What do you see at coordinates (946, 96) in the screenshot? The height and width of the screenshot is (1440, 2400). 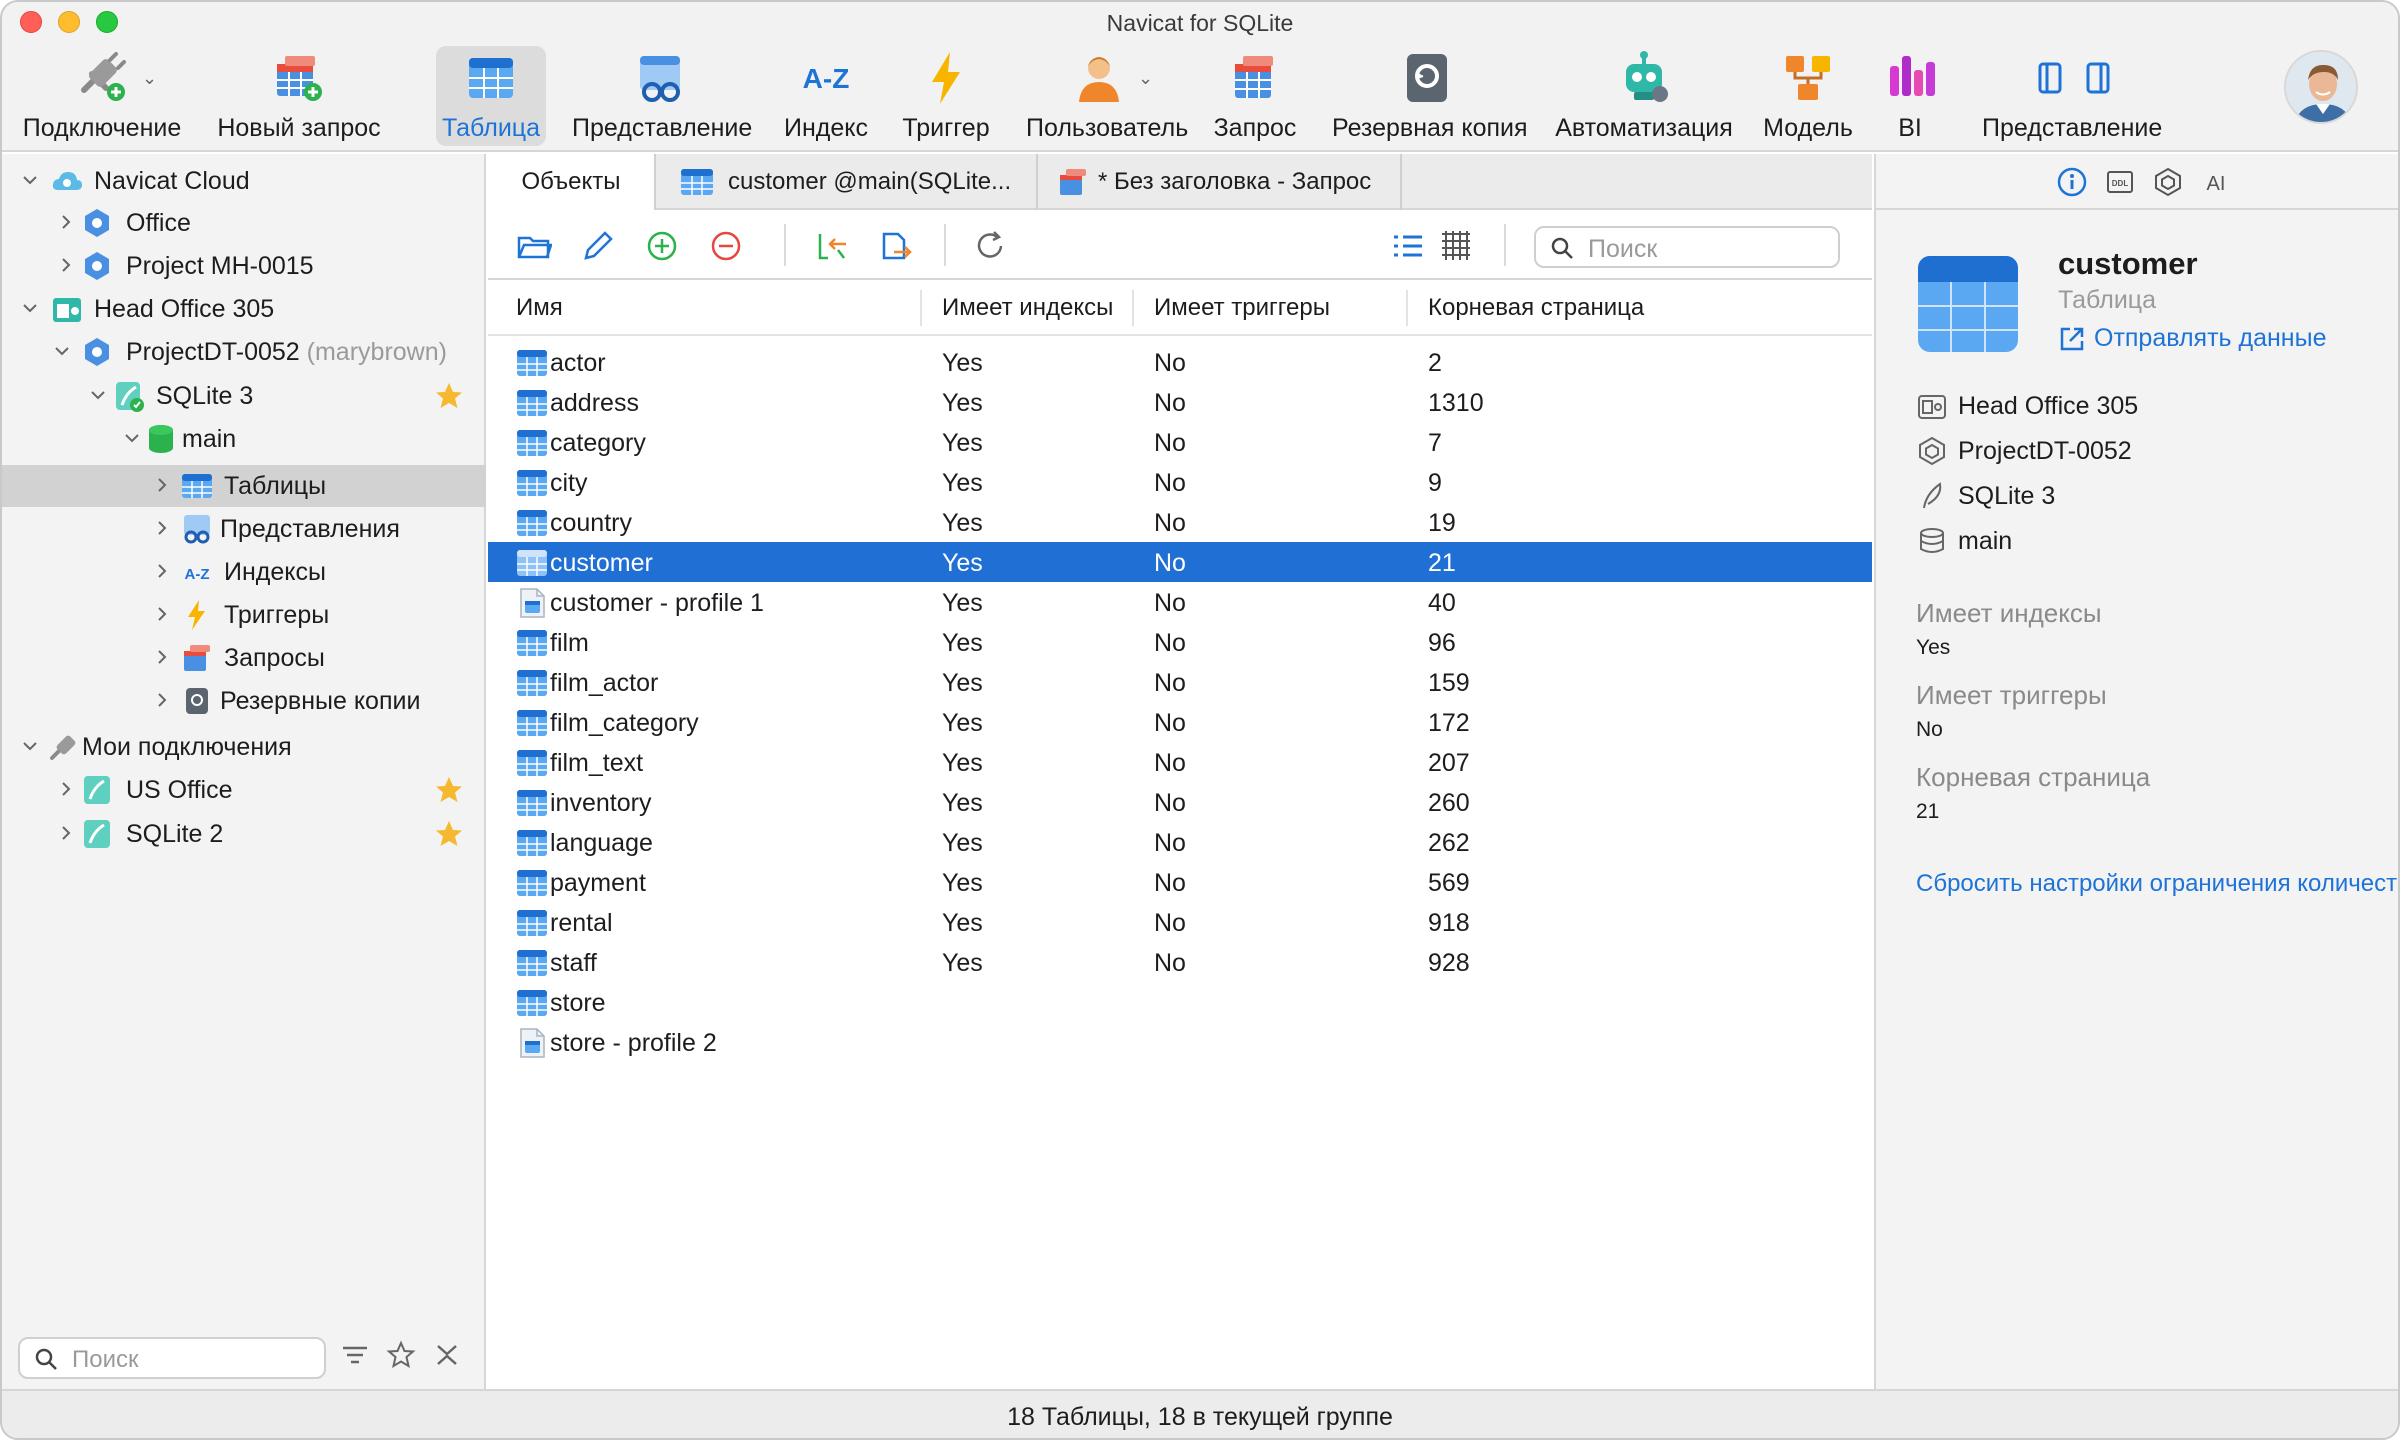 I see `trigger-button: Триггер` at bounding box center [946, 96].